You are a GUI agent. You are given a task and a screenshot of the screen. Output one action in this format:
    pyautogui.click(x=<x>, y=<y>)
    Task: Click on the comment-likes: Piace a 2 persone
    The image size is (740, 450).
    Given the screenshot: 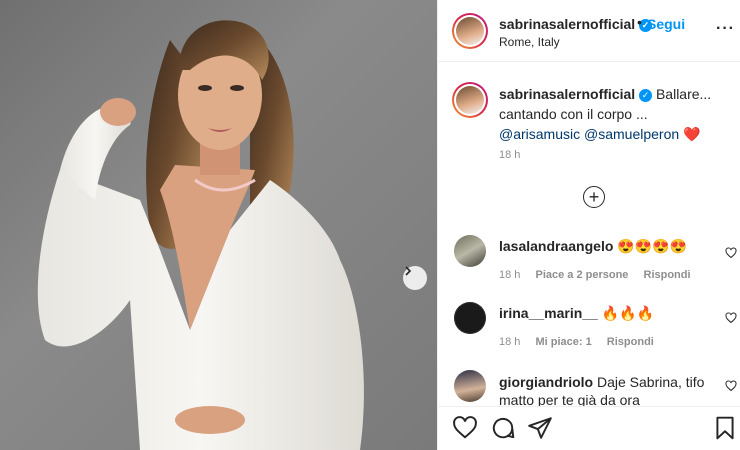 What is the action you would take?
    pyautogui.click(x=581, y=275)
    